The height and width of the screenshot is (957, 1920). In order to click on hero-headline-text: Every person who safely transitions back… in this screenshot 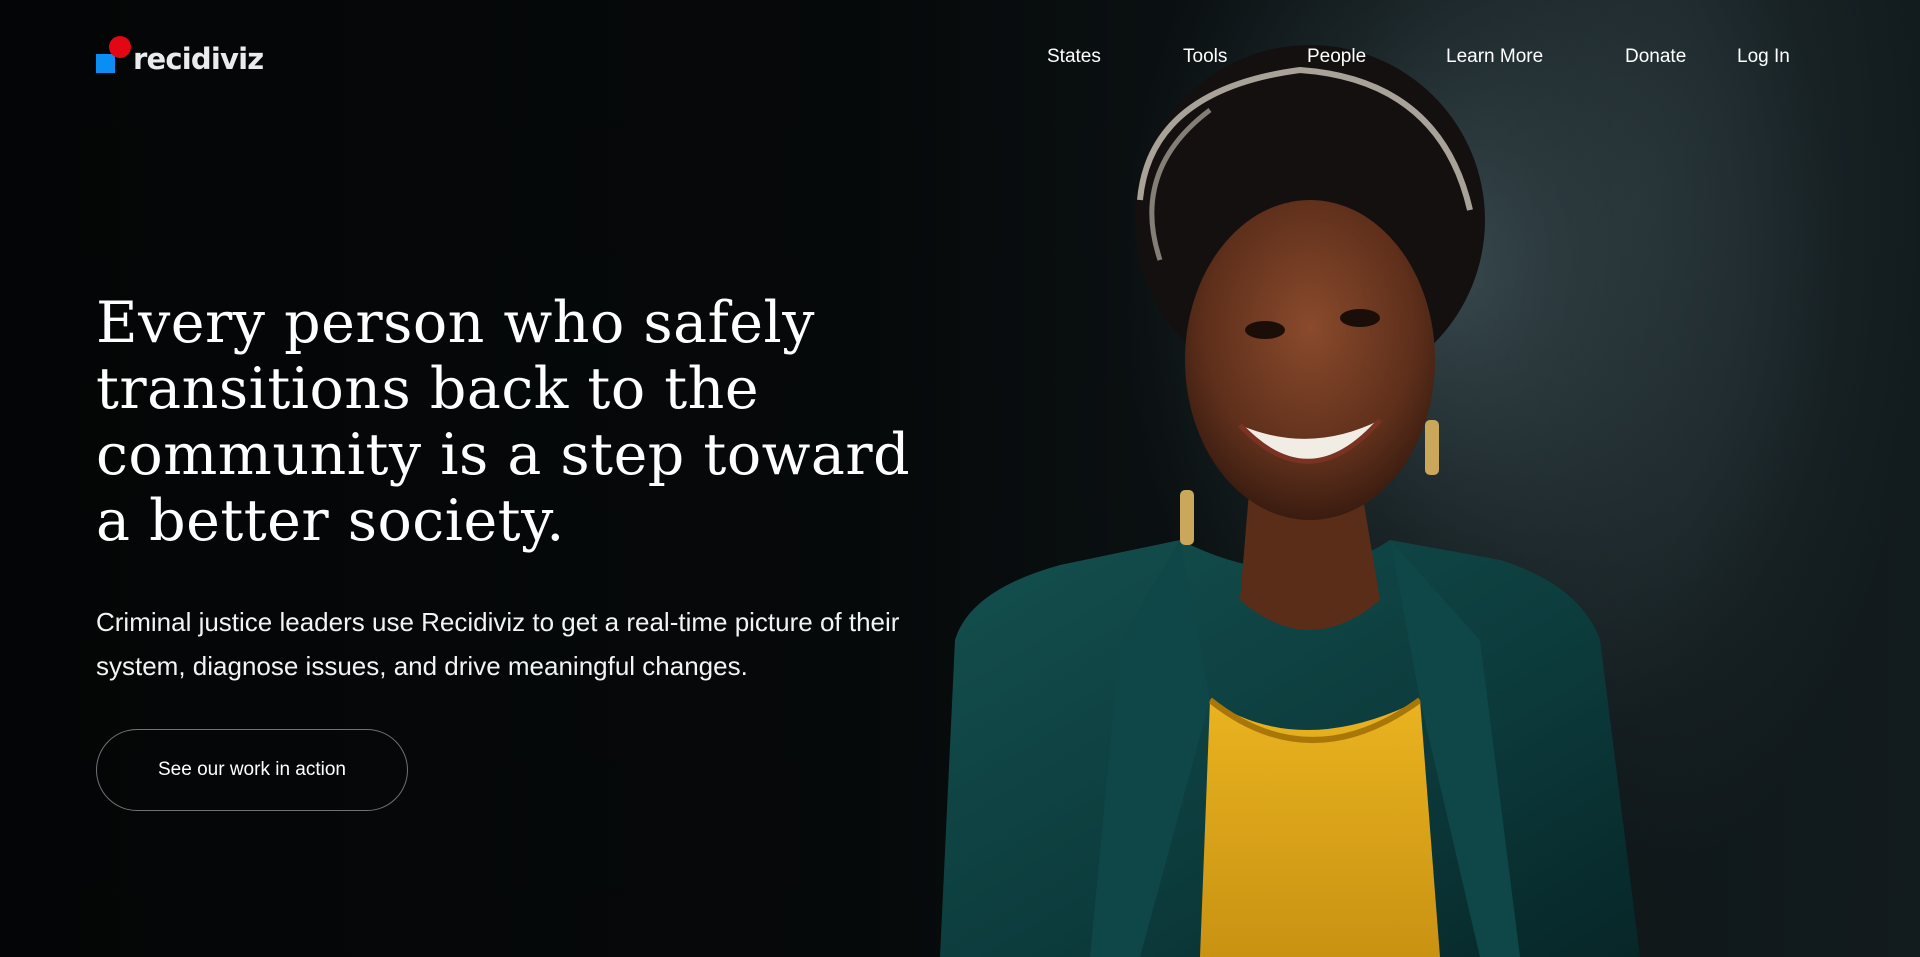, I will do `click(503, 422)`.